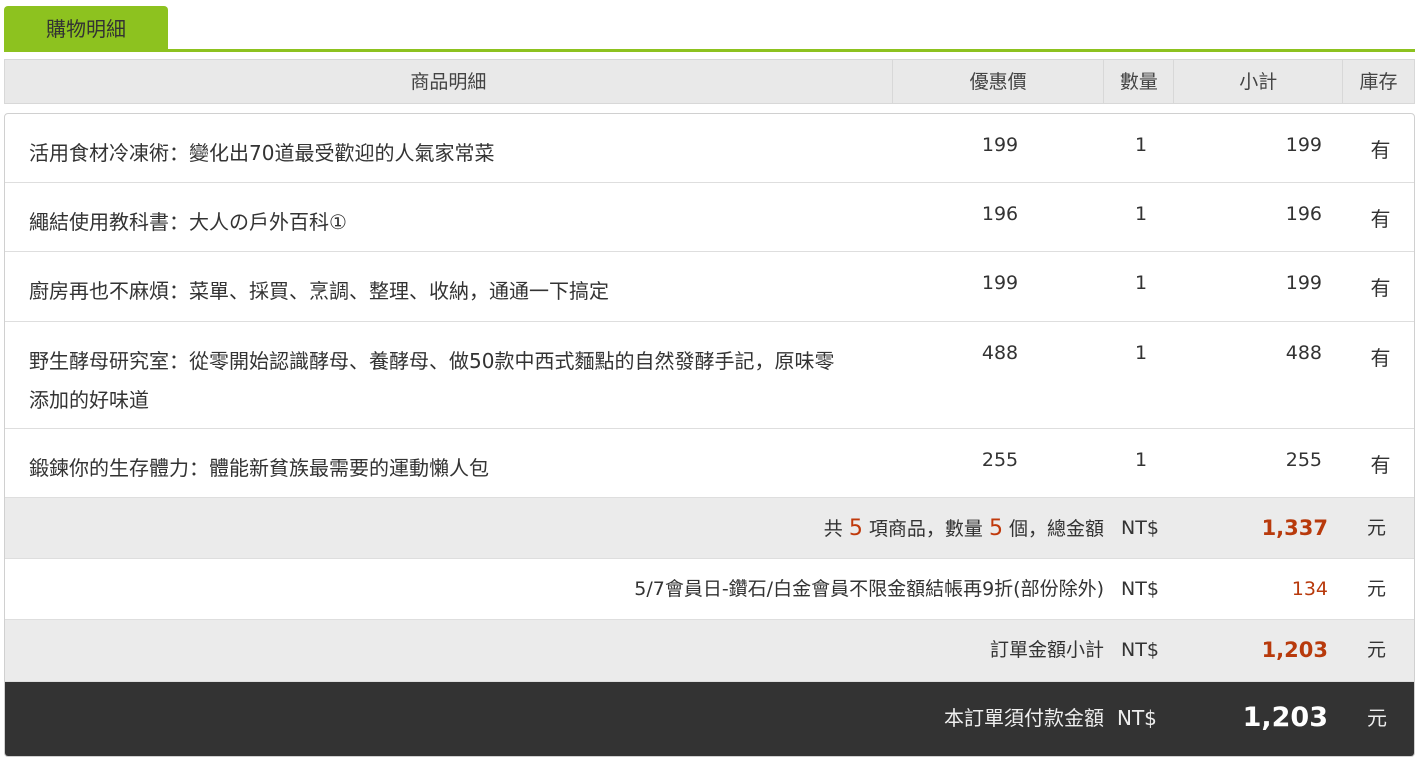 This screenshot has width=1419, height=761. Describe the element at coordinates (709, 651) in the screenshot. I see `order-subtotal-row: 訂單金額小計 NT$ 1,203 元` at that location.